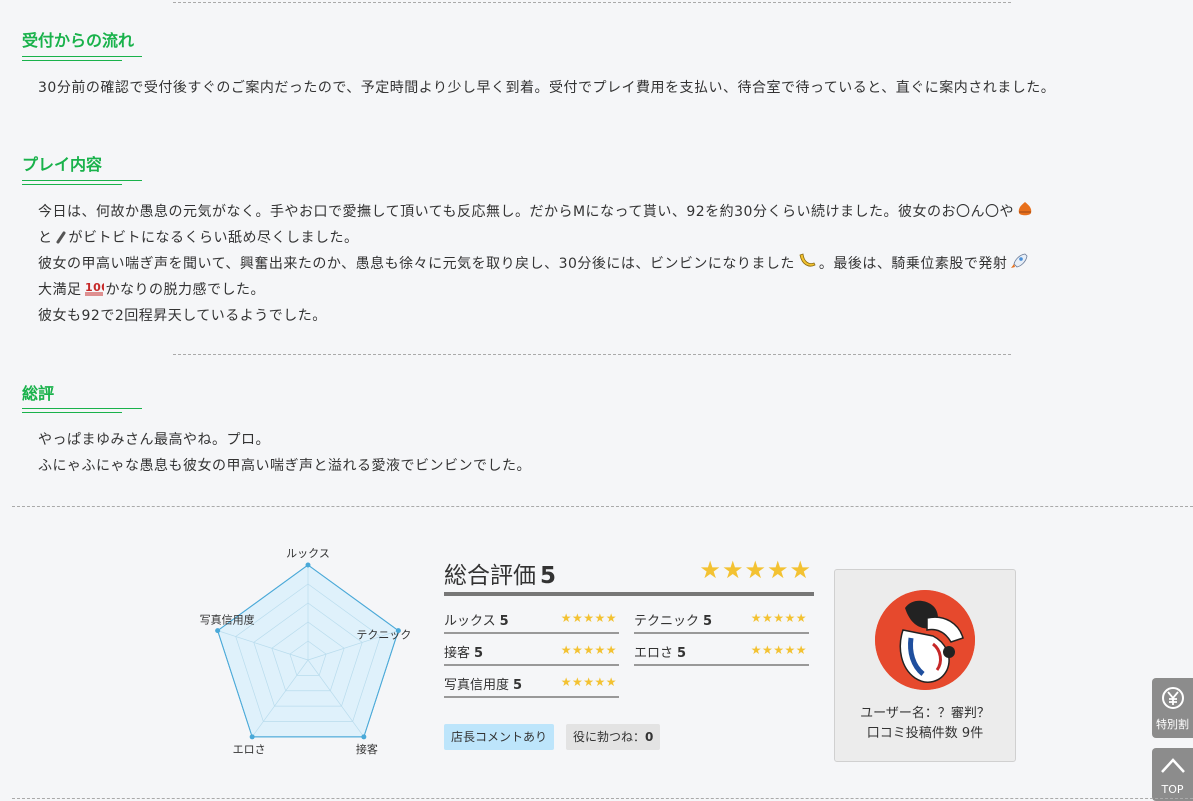 The image size is (1193, 801). Describe the element at coordinates (38, 393) in the screenshot. I see `summary-heading: 総評` at that location.